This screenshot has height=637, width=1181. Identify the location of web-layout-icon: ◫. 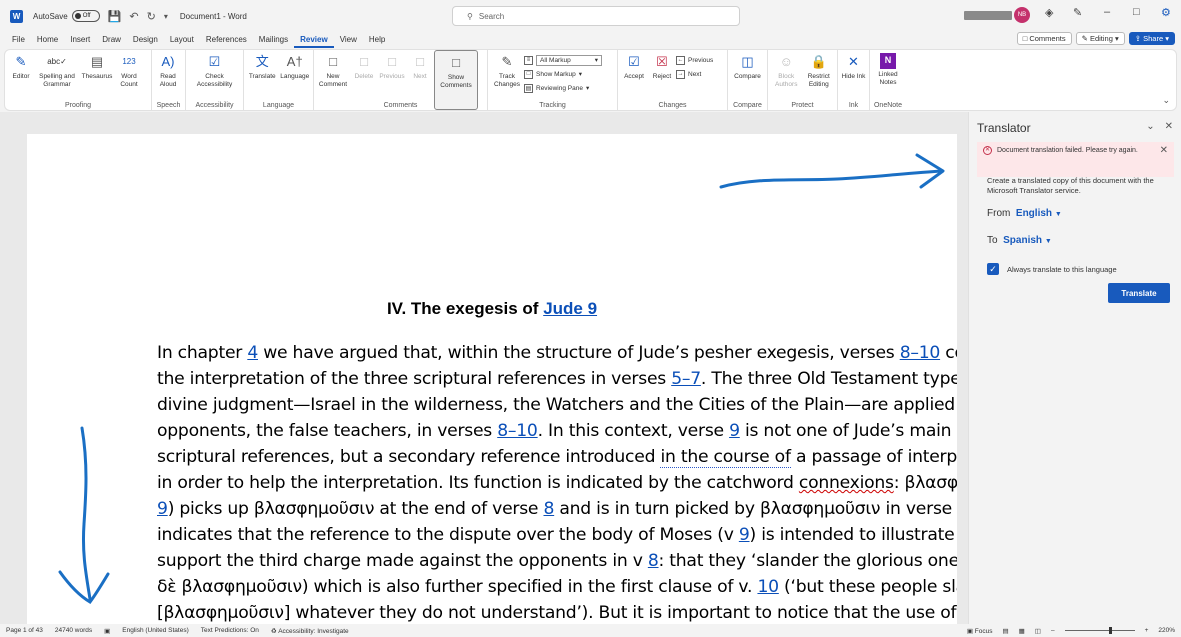
(1038, 631).